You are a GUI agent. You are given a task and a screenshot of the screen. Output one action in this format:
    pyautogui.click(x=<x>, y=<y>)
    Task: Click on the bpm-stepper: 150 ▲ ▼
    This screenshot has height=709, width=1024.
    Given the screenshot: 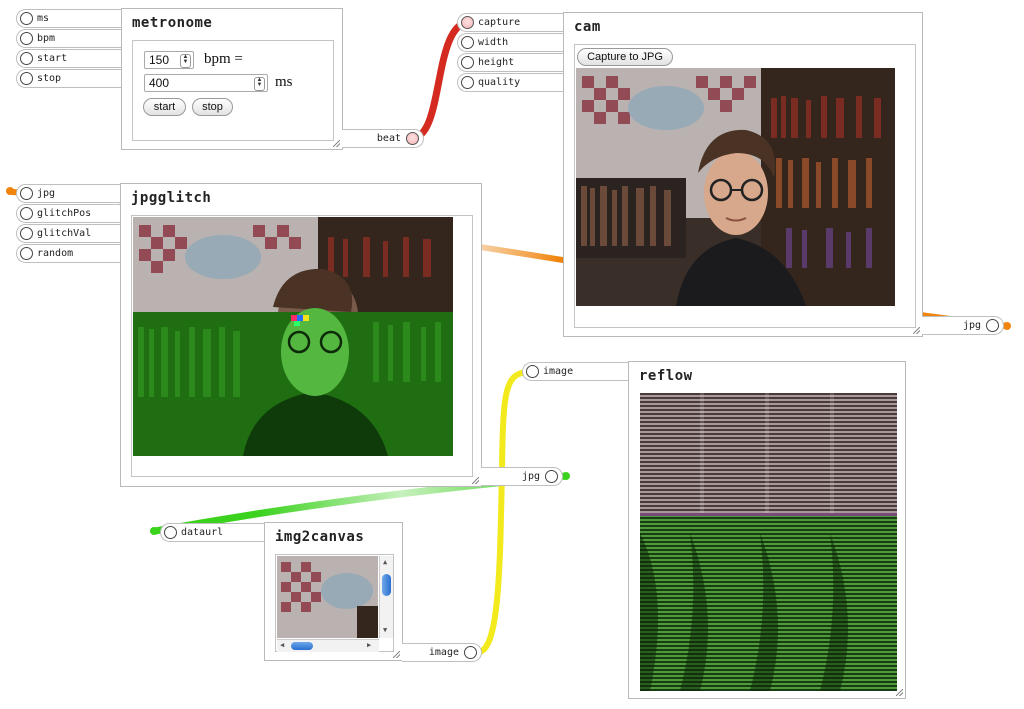 What is the action you would take?
    pyautogui.click(x=169, y=60)
    